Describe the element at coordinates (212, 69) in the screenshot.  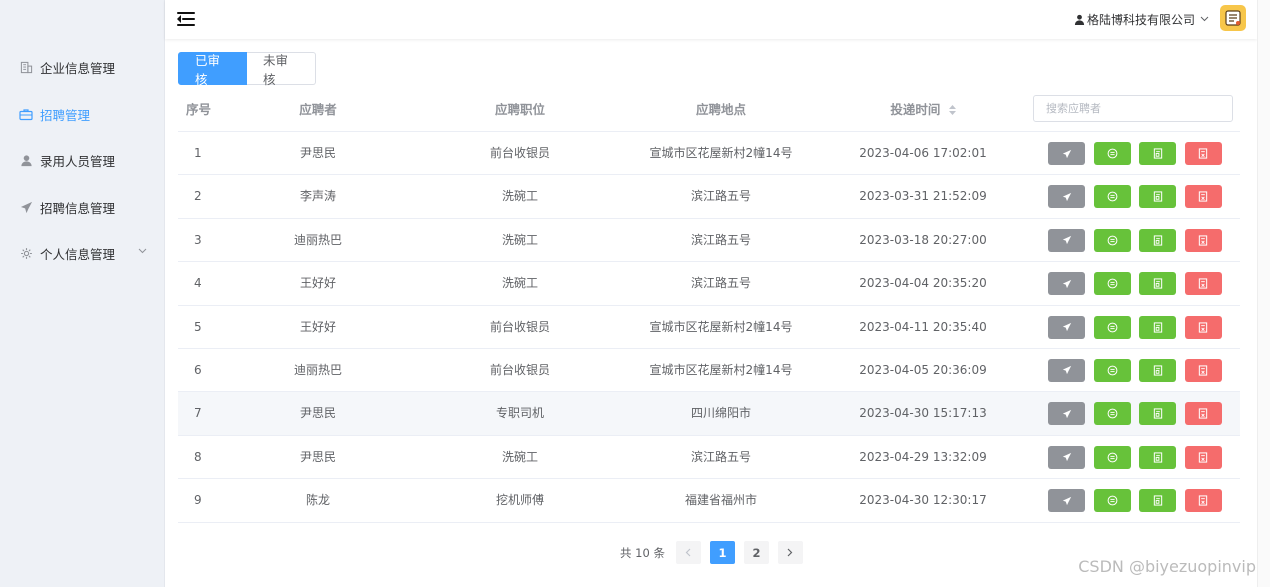
I see `tab-reviewed: 已审核` at that location.